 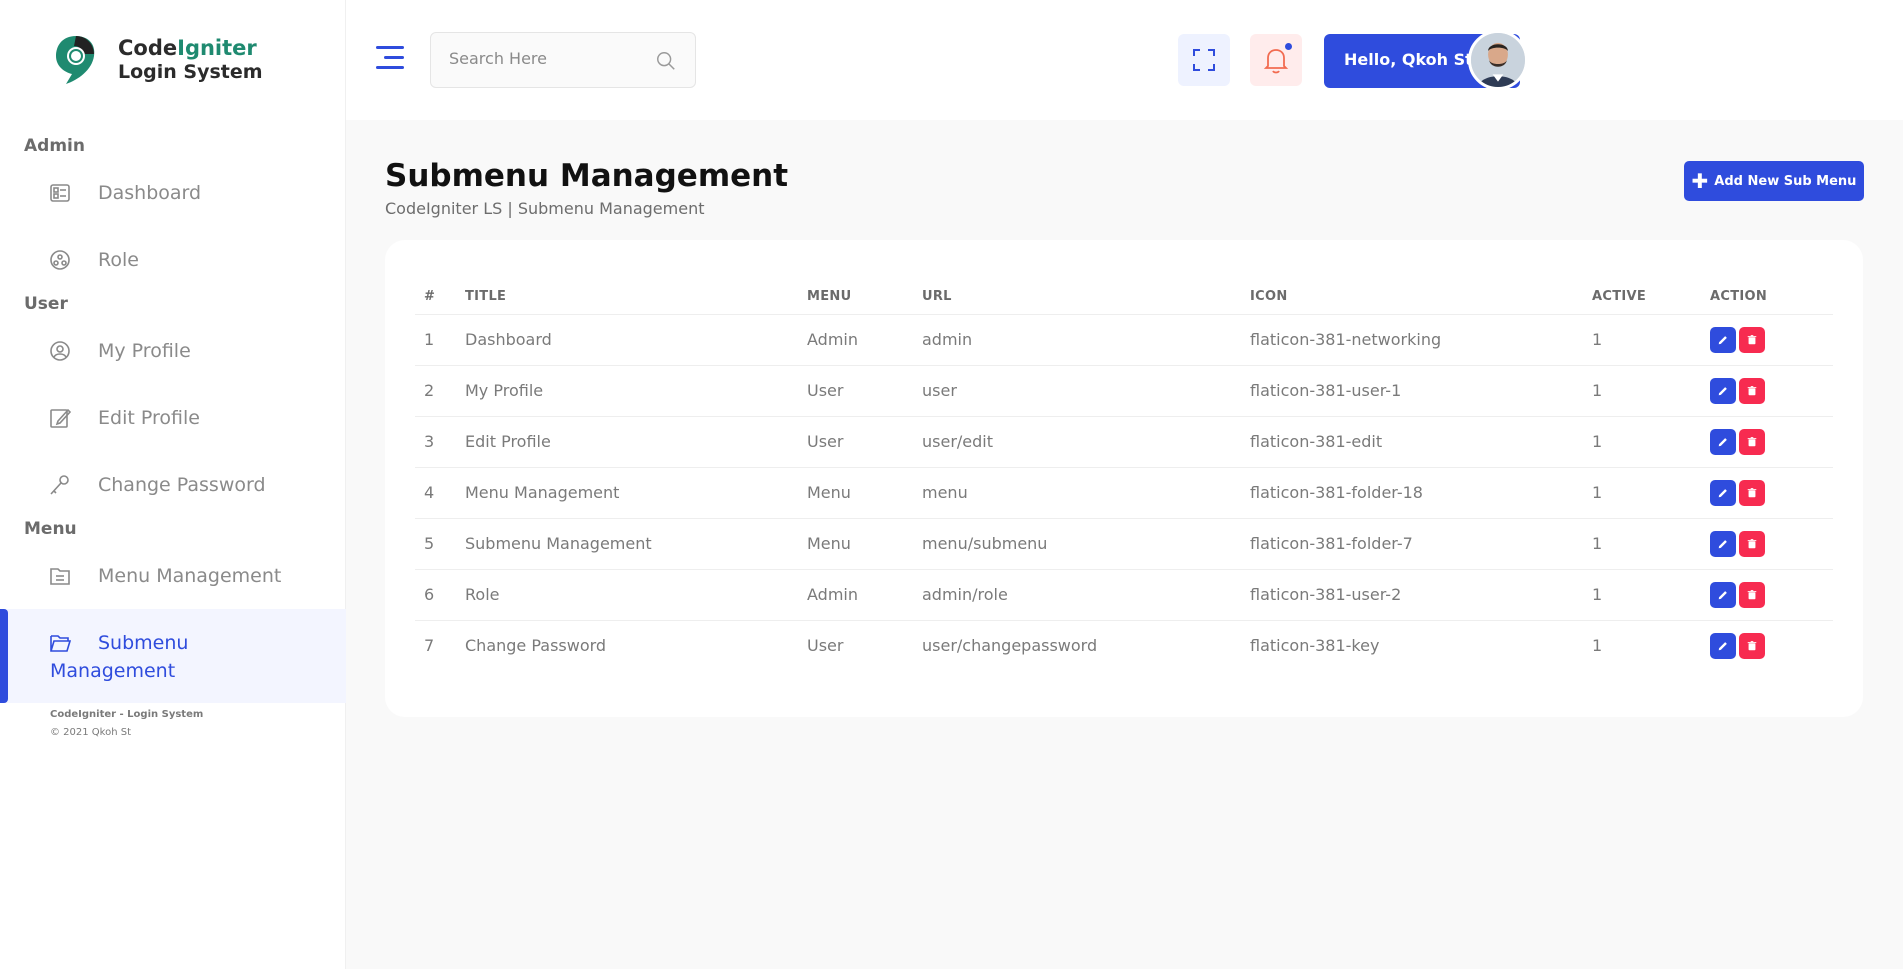 I want to click on plus-icon: ✚, so click(x=1700, y=181).